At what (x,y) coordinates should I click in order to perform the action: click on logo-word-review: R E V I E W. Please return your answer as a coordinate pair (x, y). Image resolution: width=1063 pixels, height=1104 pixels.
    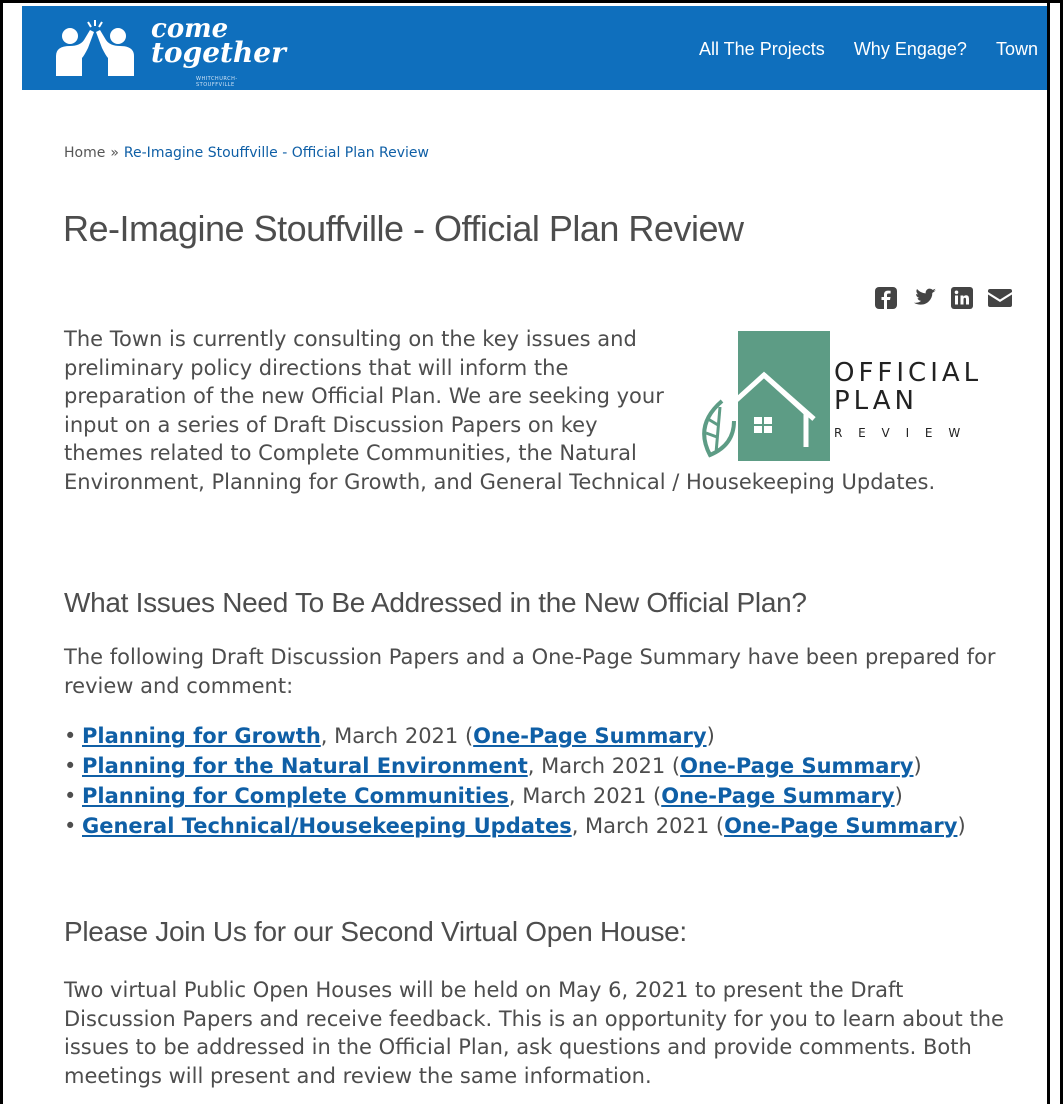
    Looking at the image, I should click on (900, 433).